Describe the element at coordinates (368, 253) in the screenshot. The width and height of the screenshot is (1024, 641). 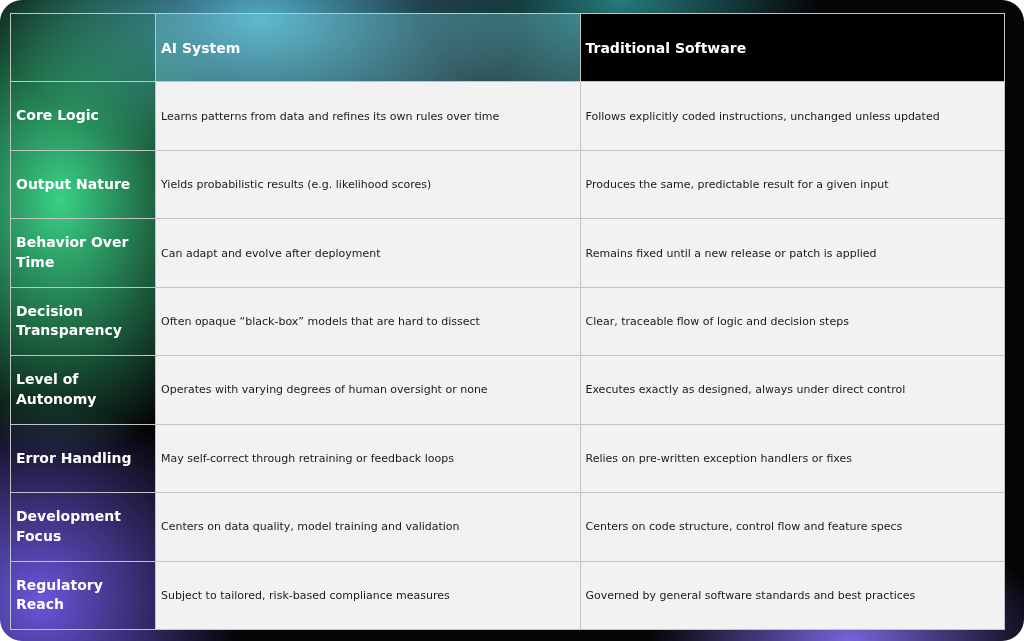
I see `table-cell: Can adapt and evolve after deployment` at that location.